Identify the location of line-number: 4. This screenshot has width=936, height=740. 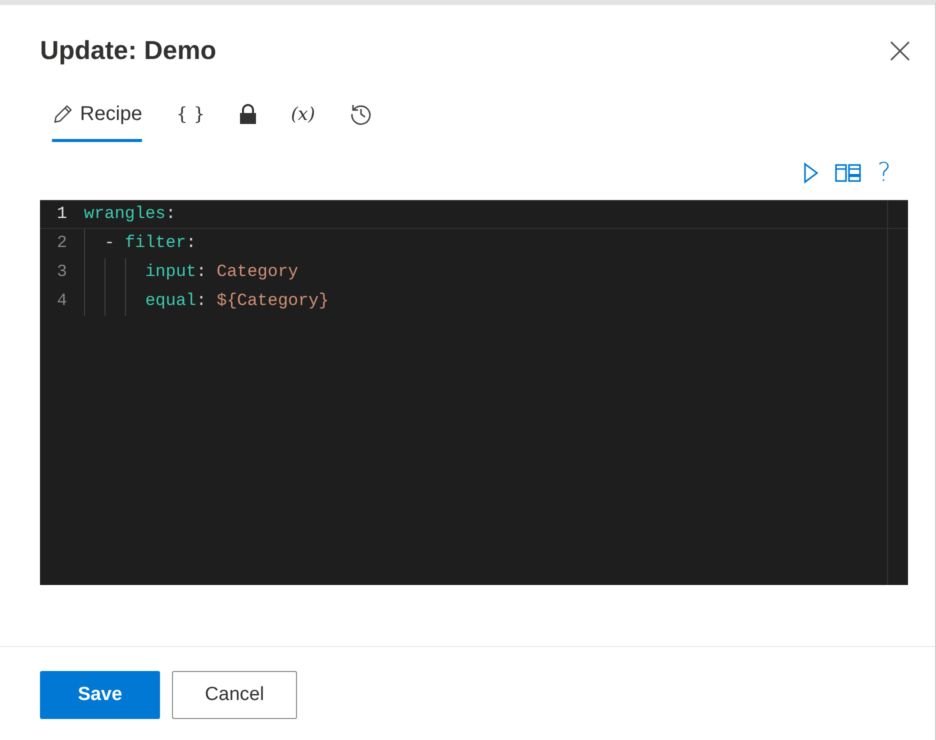
(62, 301).